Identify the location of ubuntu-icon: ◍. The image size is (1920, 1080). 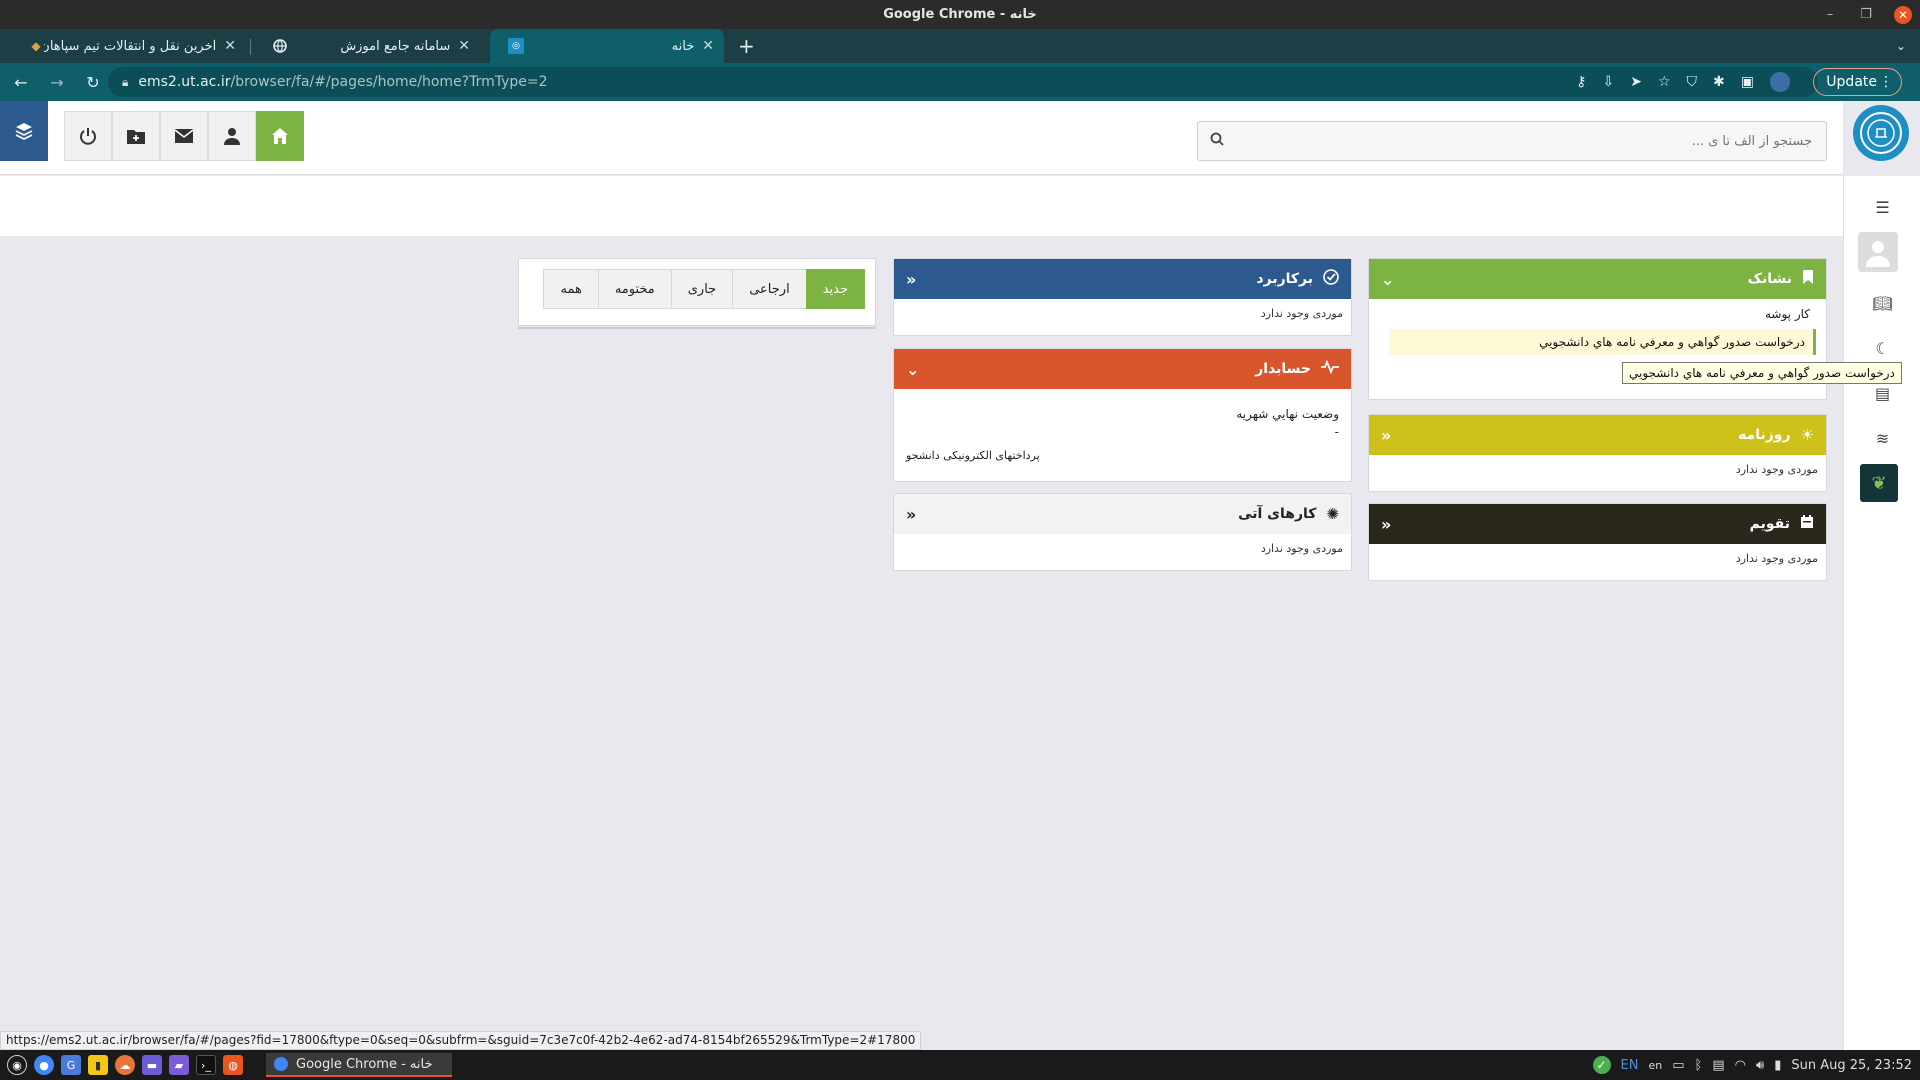
(233, 1065).